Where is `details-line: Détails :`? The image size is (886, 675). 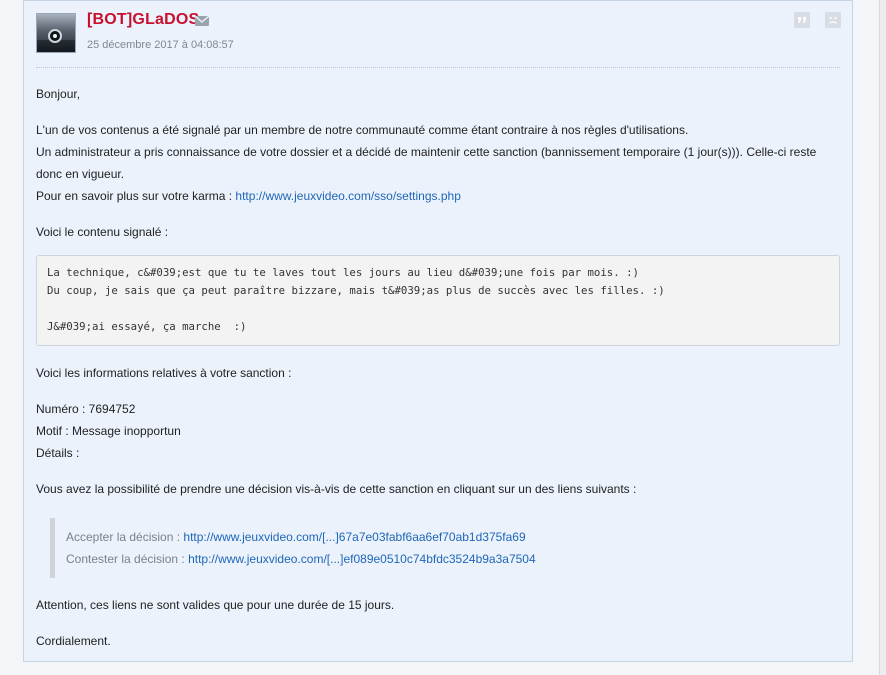 details-line: Détails : is located at coordinates (58, 453).